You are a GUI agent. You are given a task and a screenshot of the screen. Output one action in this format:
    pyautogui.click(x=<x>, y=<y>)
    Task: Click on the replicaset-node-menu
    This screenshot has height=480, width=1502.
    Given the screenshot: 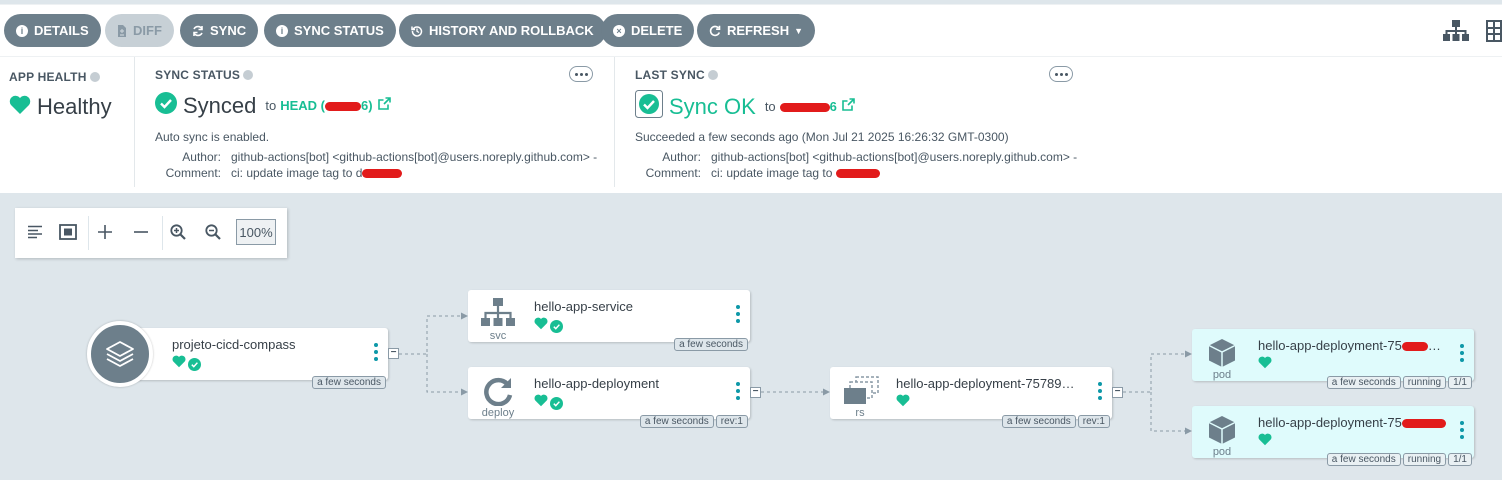 What is the action you would take?
    pyautogui.click(x=1100, y=391)
    